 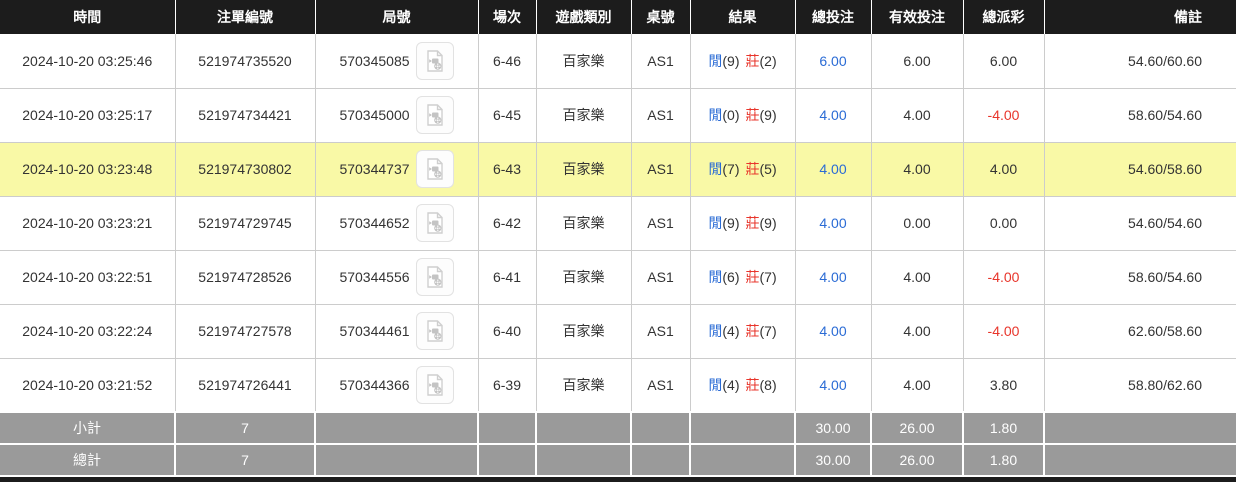 What do you see at coordinates (88, 385) in the screenshot?
I see `cell-time: 2024-10-20 03:21:52` at bounding box center [88, 385].